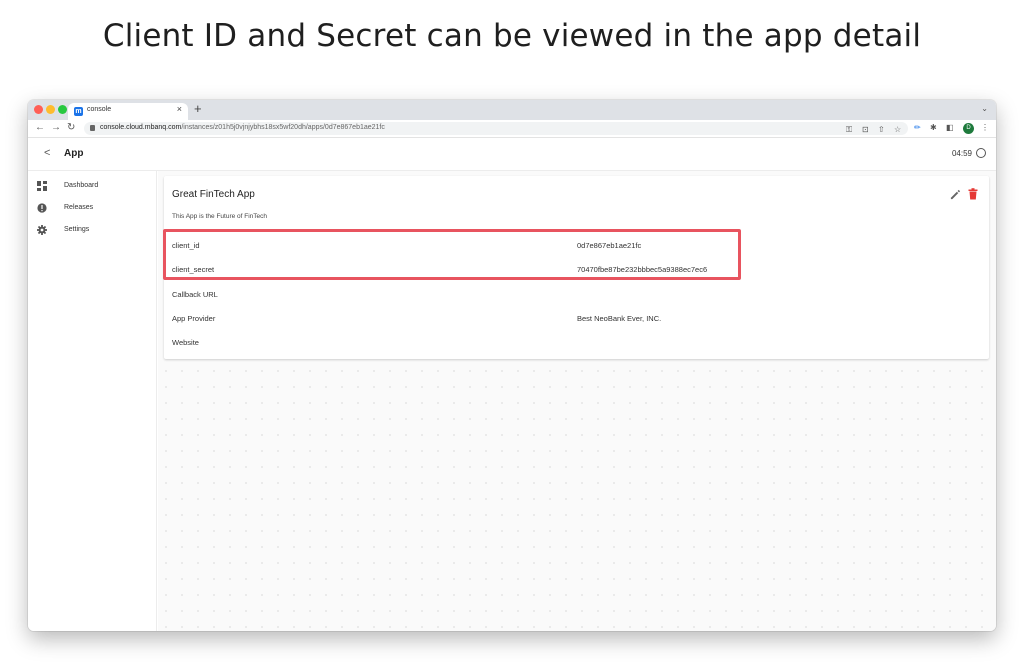 Image resolution: width=1024 pixels, height=668 pixels. What do you see at coordinates (195, 294) in the screenshot?
I see `callback-url-label: Callback URL` at bounding box center [195, 294].